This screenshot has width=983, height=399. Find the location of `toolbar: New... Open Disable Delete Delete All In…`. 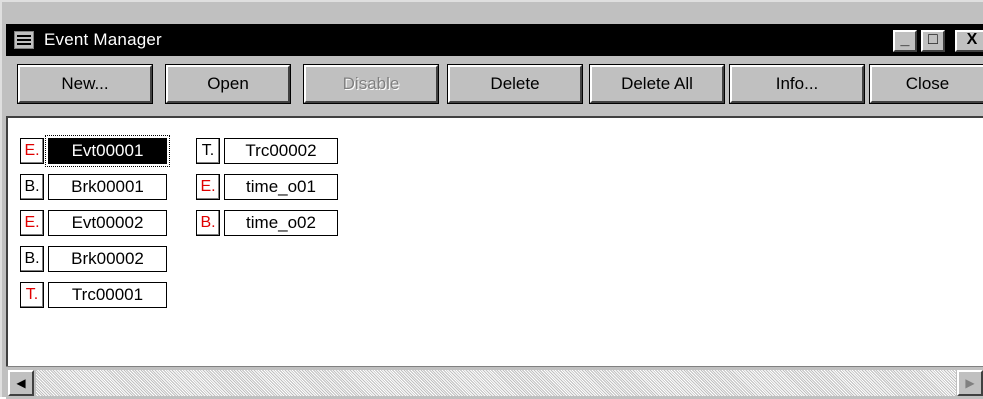

toolbar: New... Open Disable Delete Delete All In… is located at coordinates (494, 85).